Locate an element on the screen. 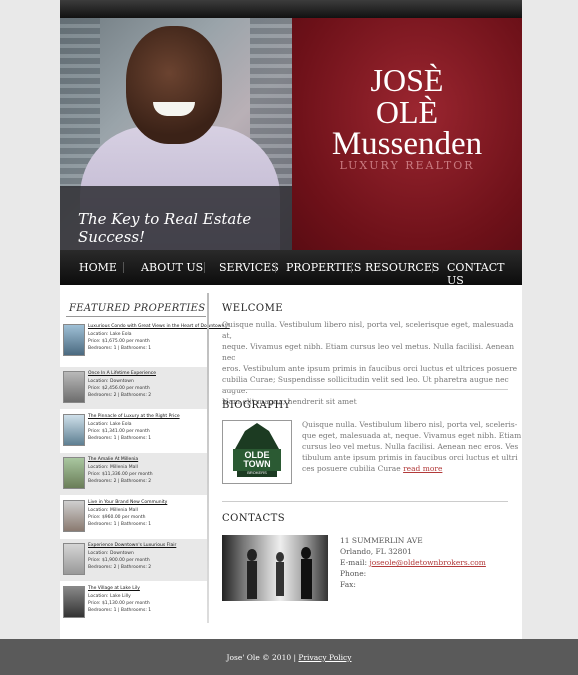 The height and width of the screenshot is (675, 578). face-shape is located at coordinates (174, 85).